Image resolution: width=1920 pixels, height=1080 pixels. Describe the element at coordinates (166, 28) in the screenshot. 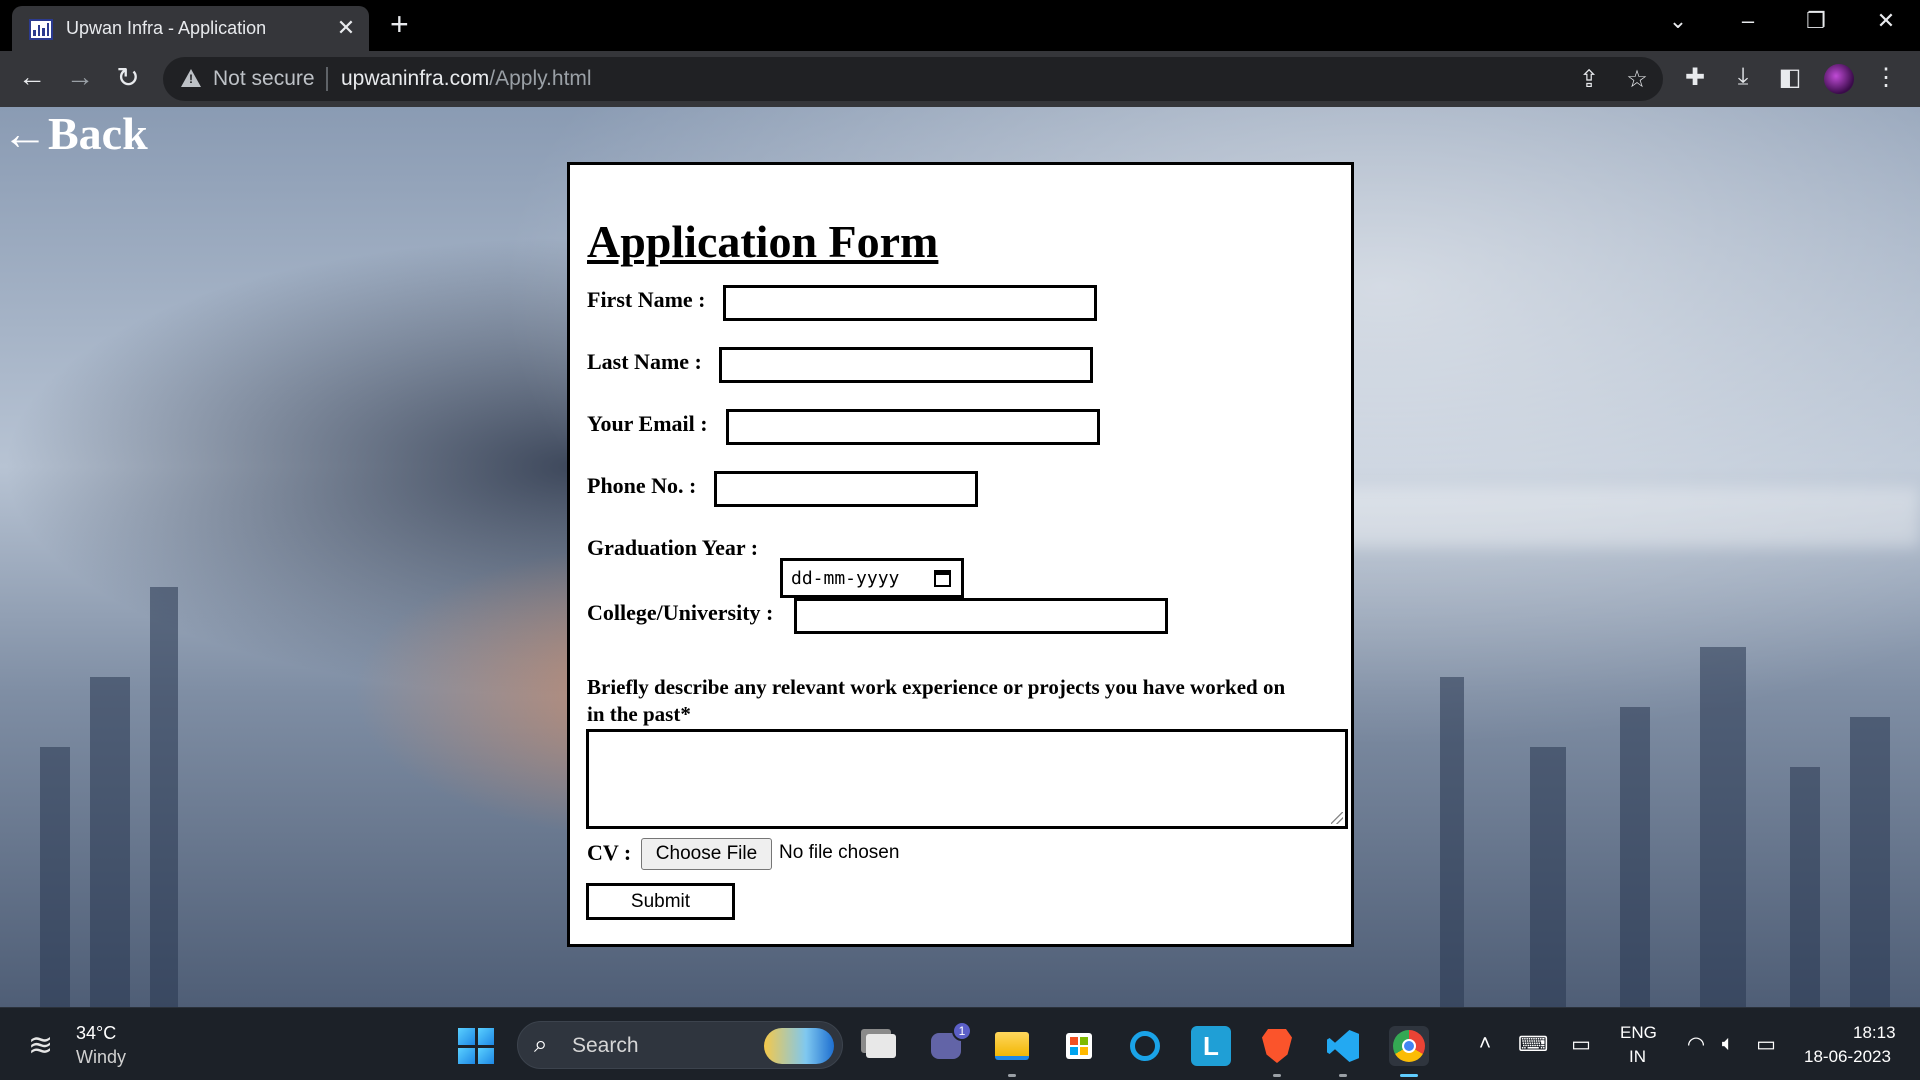

I see `tab-title: Upwan Infra - Application` at that location.